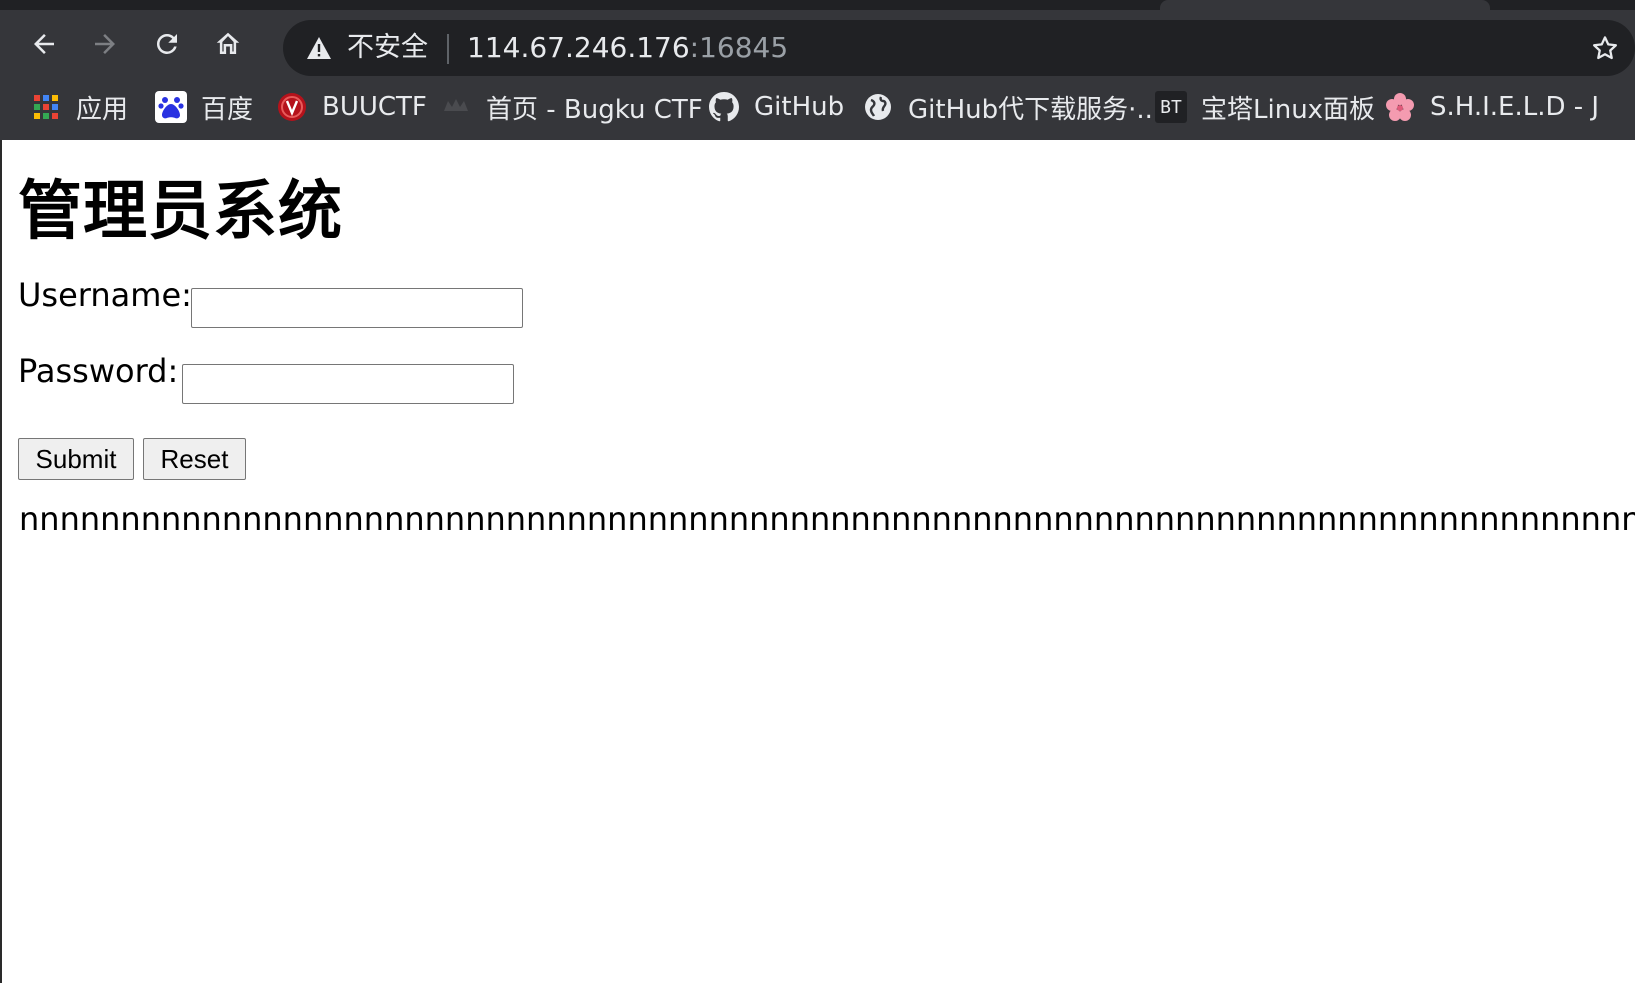 The width and height of the screenshot is (1635, 983). What do you see at coordinates (171, 107) in the screenshot?
I see `baidu-paw-icon` at bounding box center [171, 107].